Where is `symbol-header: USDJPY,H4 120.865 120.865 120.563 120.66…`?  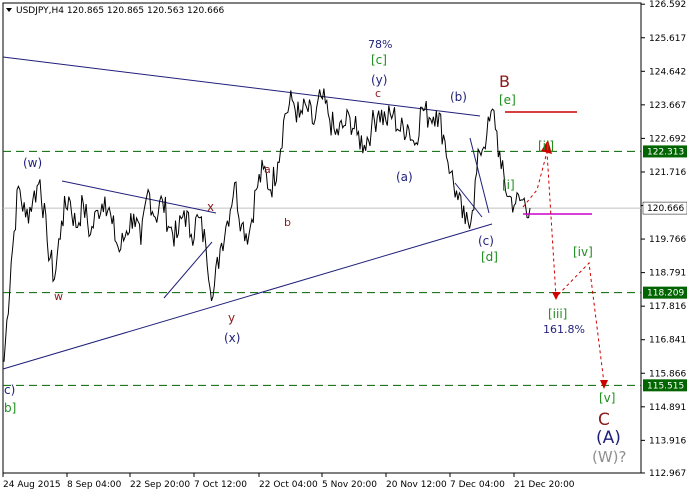
symbol-header: USDJPY,H4 120.865 120.865 120.563 120.66… is located at coordinates (120, 11).